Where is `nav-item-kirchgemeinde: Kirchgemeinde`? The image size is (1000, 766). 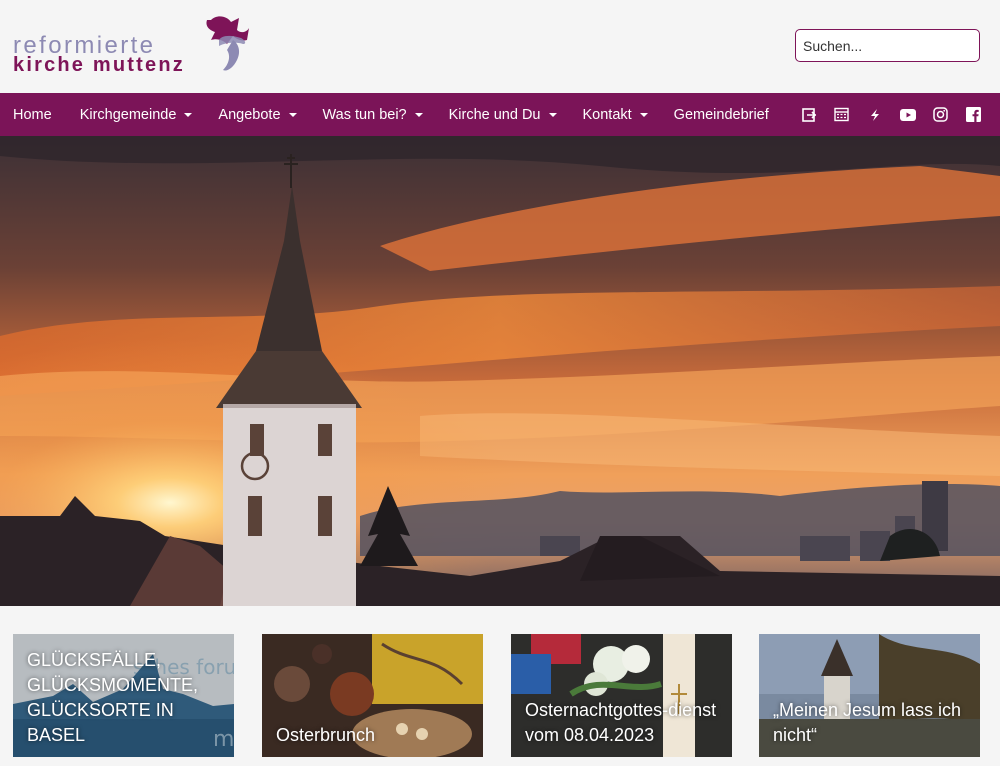 nav-item-kirchgemeinde: Kirchgemeinde is located at coordinates (135, 114).